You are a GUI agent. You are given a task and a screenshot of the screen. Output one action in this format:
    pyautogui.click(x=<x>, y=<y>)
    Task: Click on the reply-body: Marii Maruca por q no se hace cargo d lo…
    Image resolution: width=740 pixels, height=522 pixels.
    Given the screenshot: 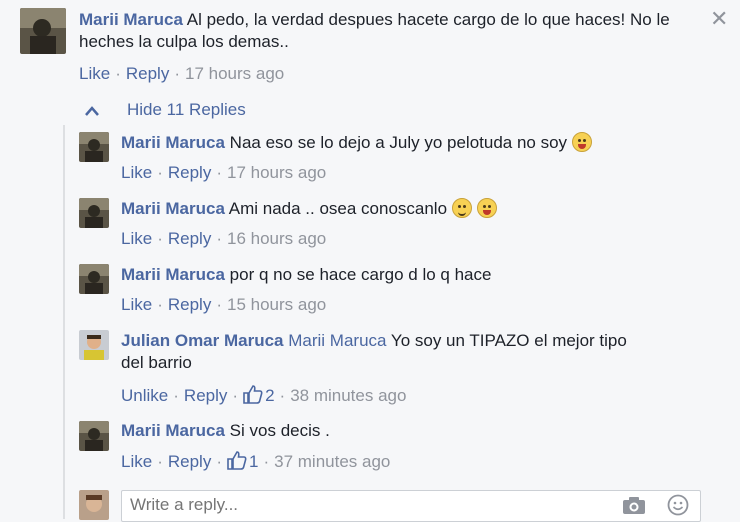 What is the action you would take?
    pyautogui.click(x=411, y=275)
    